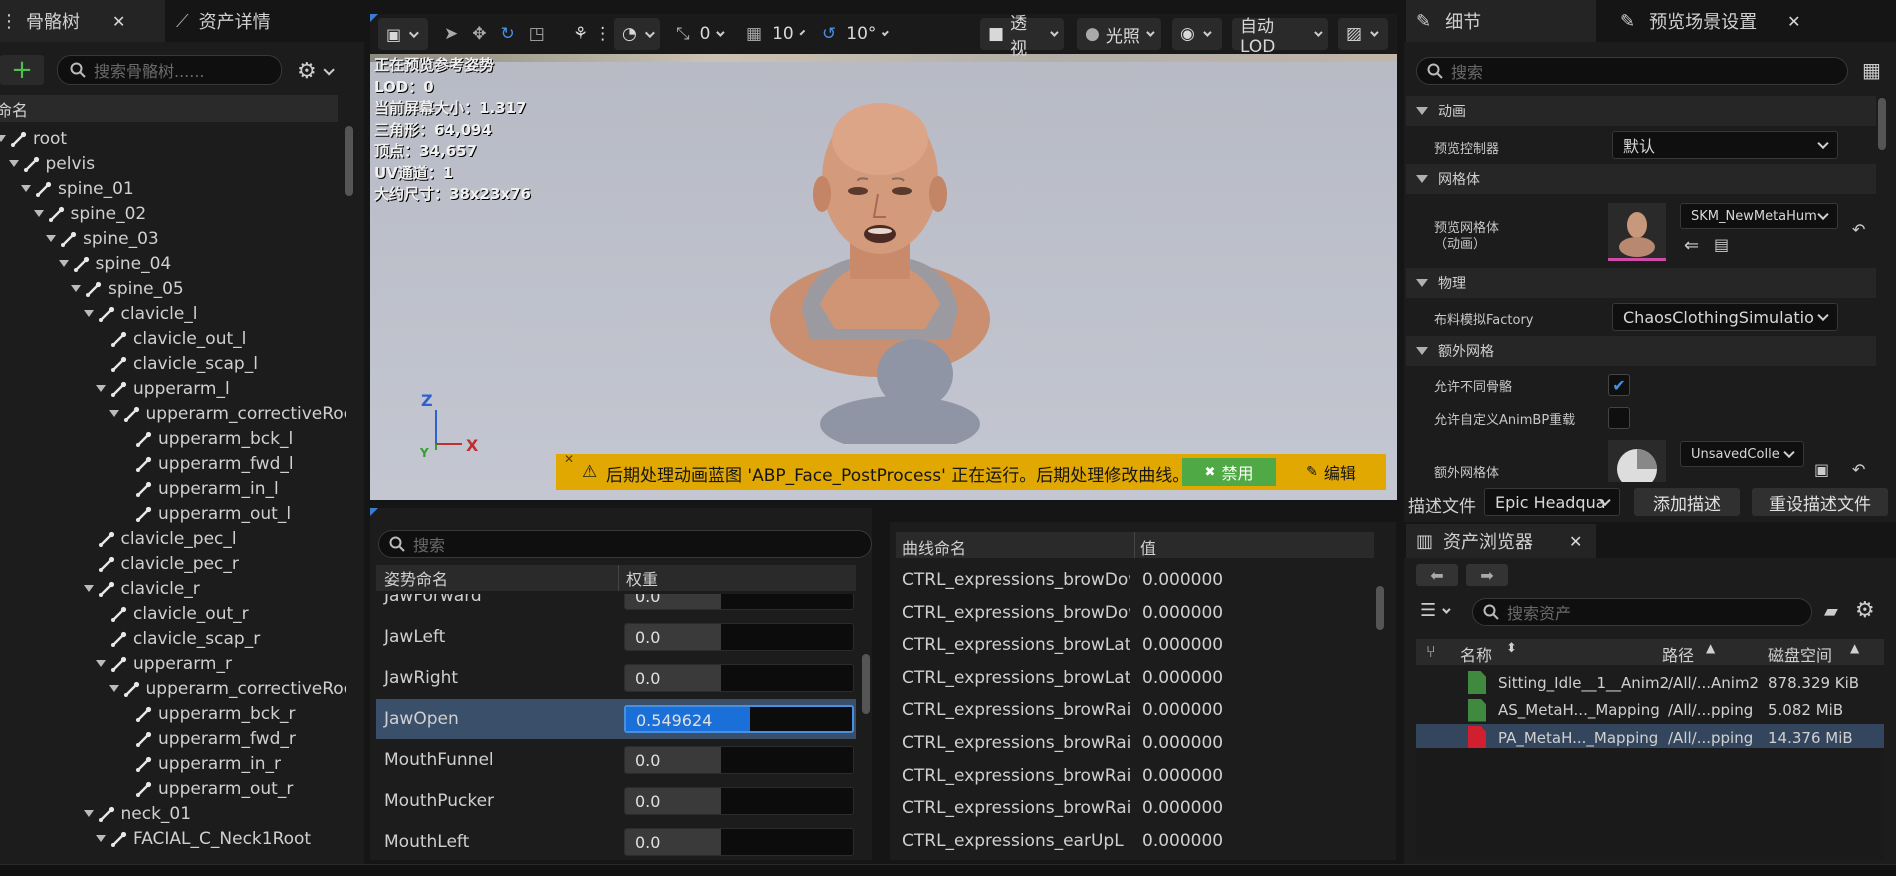 The width and height of the screenshot is (1896, 876). What do you see at coordinates (207, 463) in the screenshot?
I see `bone-row: upperarm_fwd_l` at bounding box center [207, 463].